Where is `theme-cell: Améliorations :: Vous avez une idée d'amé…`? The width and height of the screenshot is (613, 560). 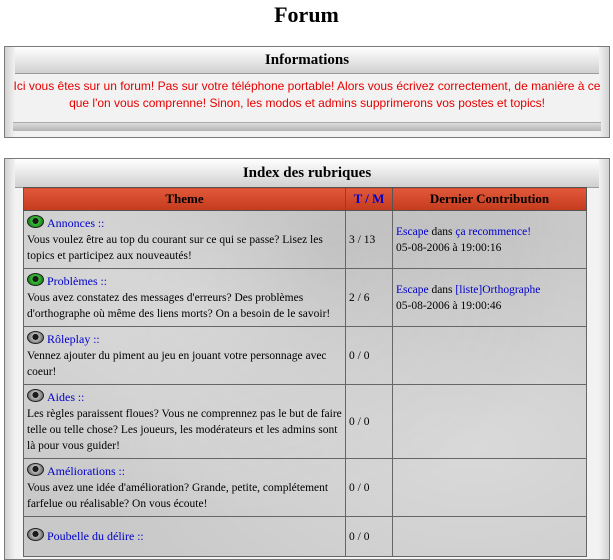 theme-cell: Améliorations :: Vous avez une idée d'amé… is located at coordinates (184, 487).